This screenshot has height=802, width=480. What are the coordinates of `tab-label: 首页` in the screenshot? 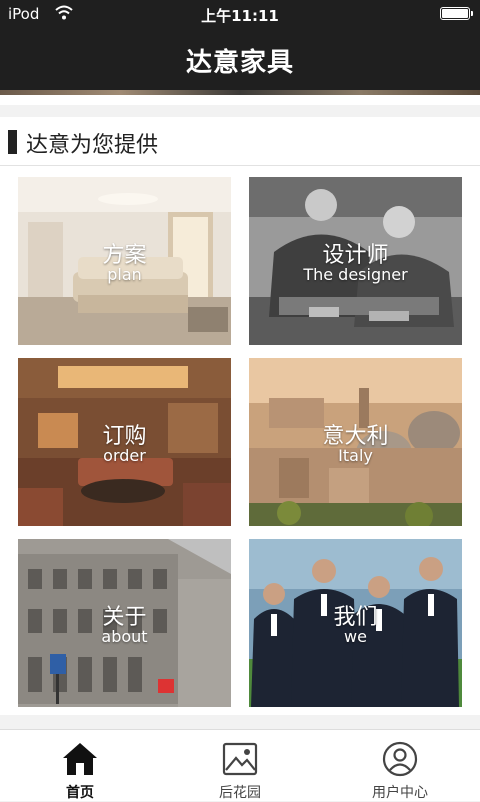 It's located at (80, 793).